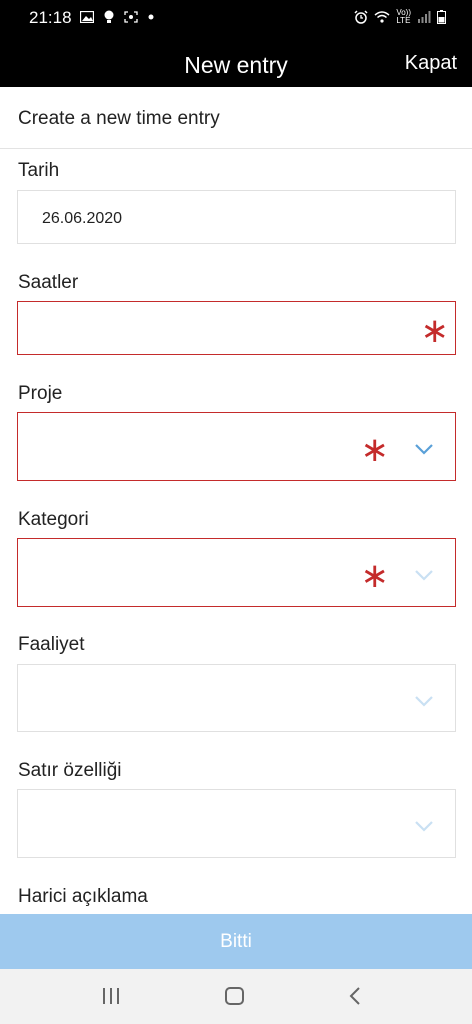 Image resolution: width=472 pixels, height=1024 pixels. I want to click on category-select: ∗, so click(236, 572).